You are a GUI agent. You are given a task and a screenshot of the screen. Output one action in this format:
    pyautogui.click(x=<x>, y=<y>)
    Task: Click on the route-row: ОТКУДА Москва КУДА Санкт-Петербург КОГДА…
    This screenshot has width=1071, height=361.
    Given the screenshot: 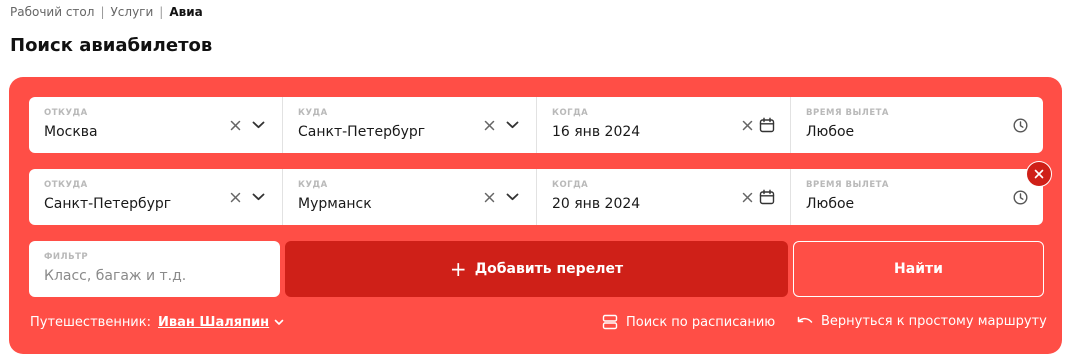 What is the action you would take?
    pyautogui.click(x=536, y=125)
    